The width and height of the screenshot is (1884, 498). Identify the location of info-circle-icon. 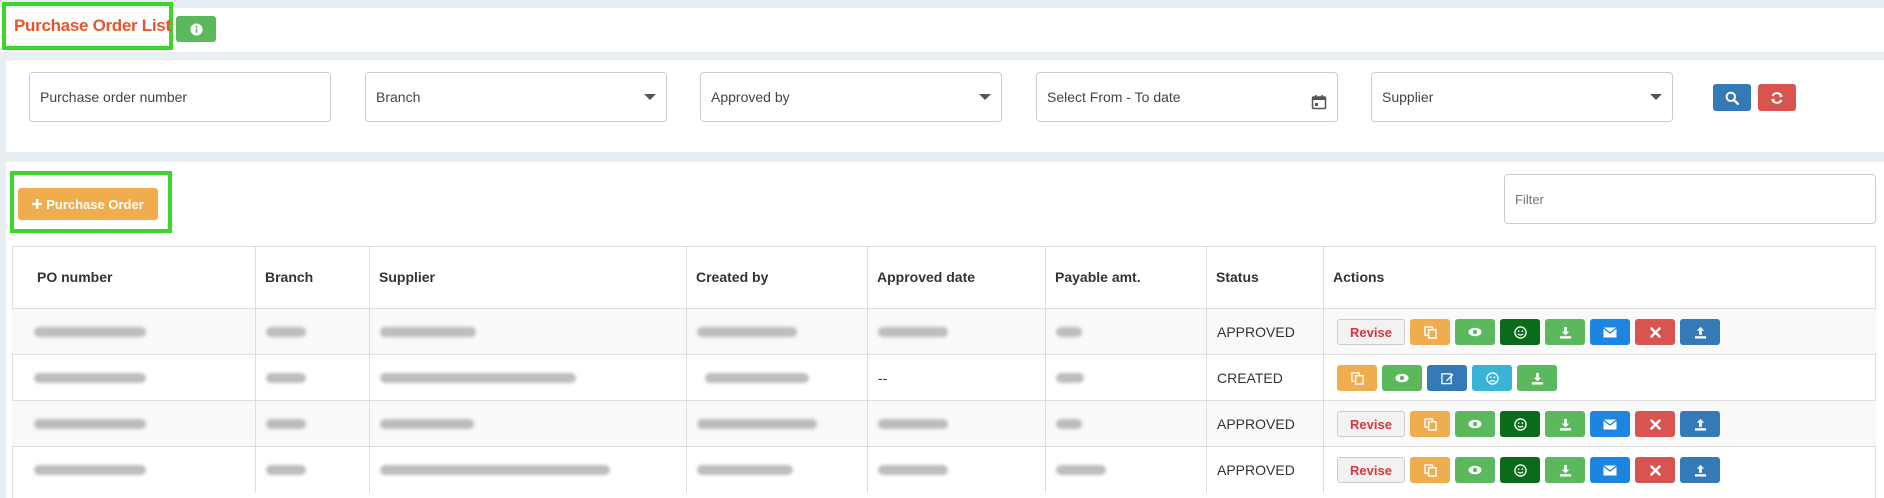
(196, 29).